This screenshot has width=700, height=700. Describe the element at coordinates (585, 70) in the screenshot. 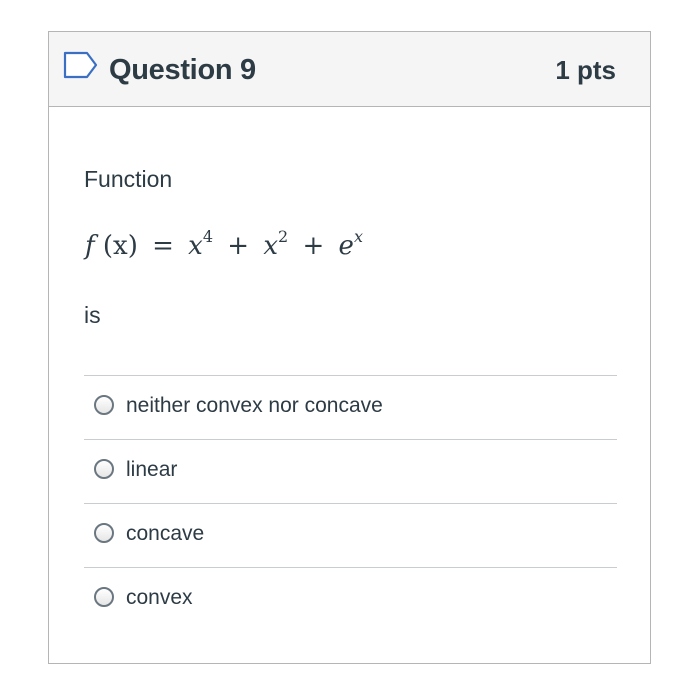

I see `question-points: 1 pts` at that location.